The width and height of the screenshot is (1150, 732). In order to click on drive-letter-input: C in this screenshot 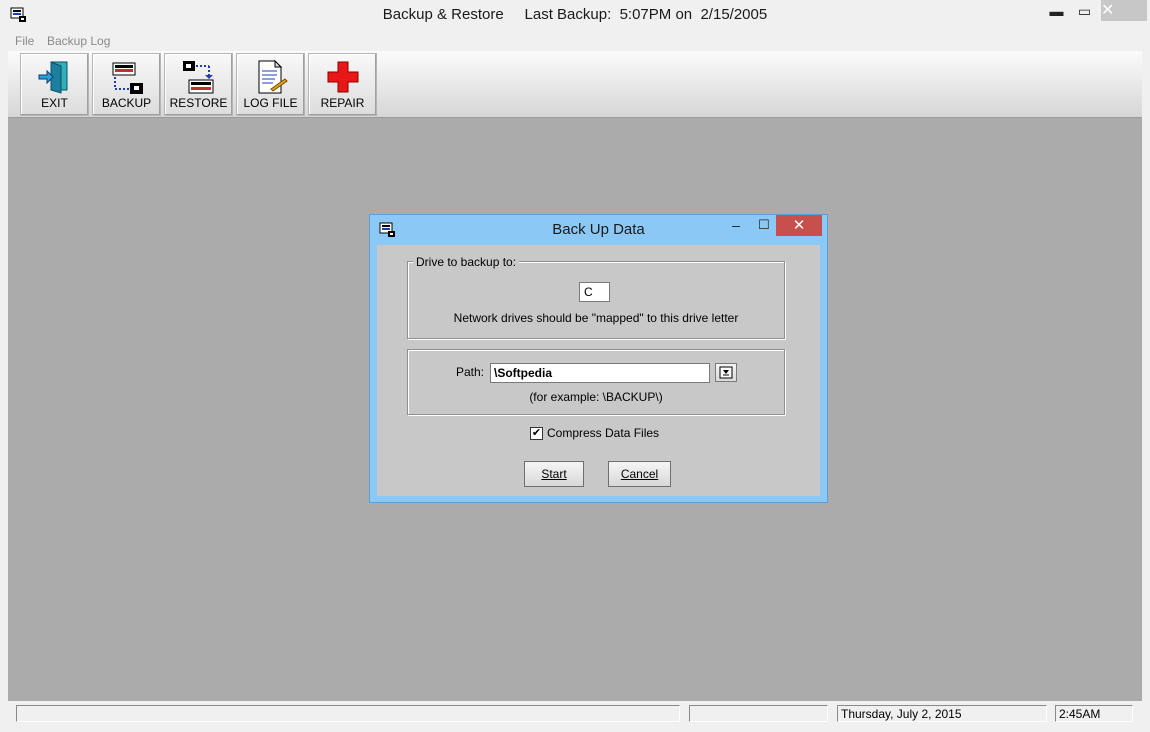, I will do `click(594, 292)`.